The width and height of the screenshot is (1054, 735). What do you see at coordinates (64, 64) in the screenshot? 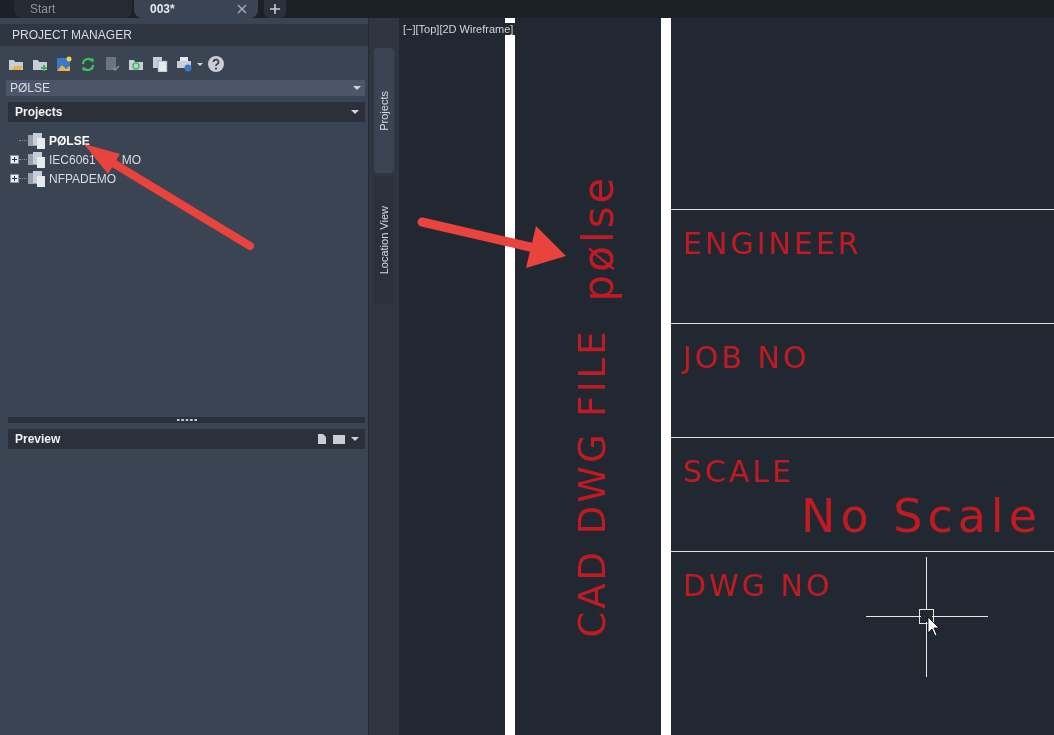
I see `picture-icon` at bounding box center [64, 64].